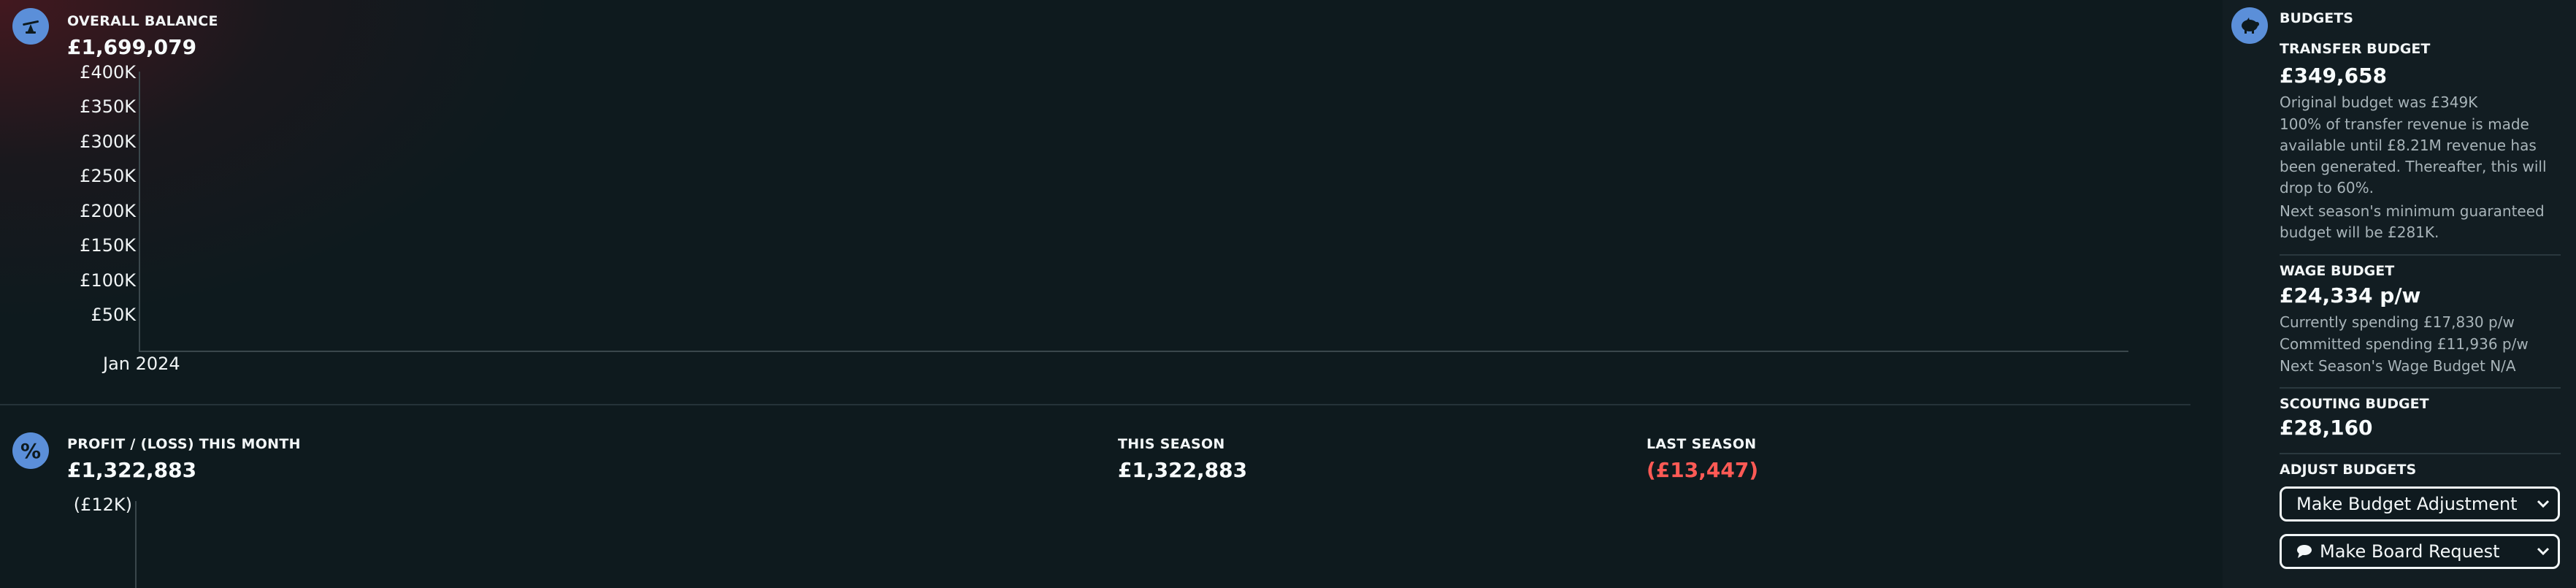 The height and width of the screenshot is (588, 2576). Describe the element at coordinates (141, 364) in the screenshot. I see `x-tick-label: Jan 2024` at that location.